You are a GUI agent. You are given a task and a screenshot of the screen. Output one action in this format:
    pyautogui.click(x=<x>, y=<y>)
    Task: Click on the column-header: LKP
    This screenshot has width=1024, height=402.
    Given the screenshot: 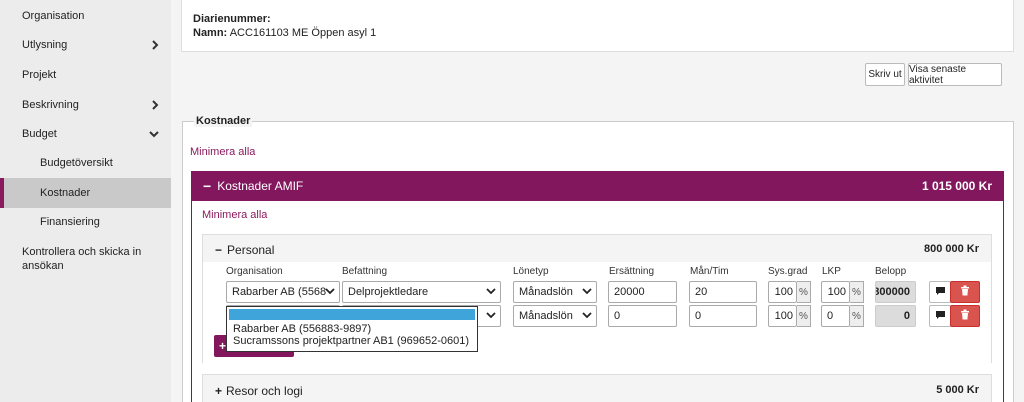 What is the action you would take?
    pyautogui.click(x=831, y=271)
    